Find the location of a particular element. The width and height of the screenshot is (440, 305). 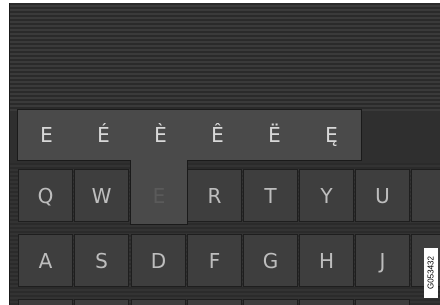

key-f: F is located at coordinates (214, 260).